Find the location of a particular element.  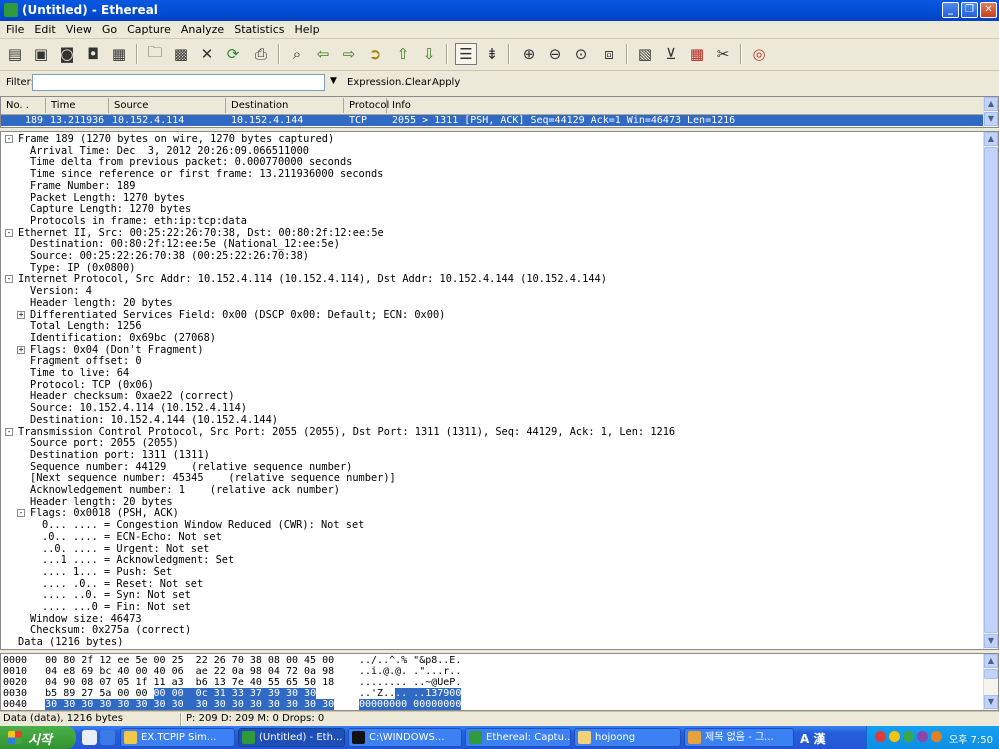

menu-capture: Capture is located at coordinates (148, 28).